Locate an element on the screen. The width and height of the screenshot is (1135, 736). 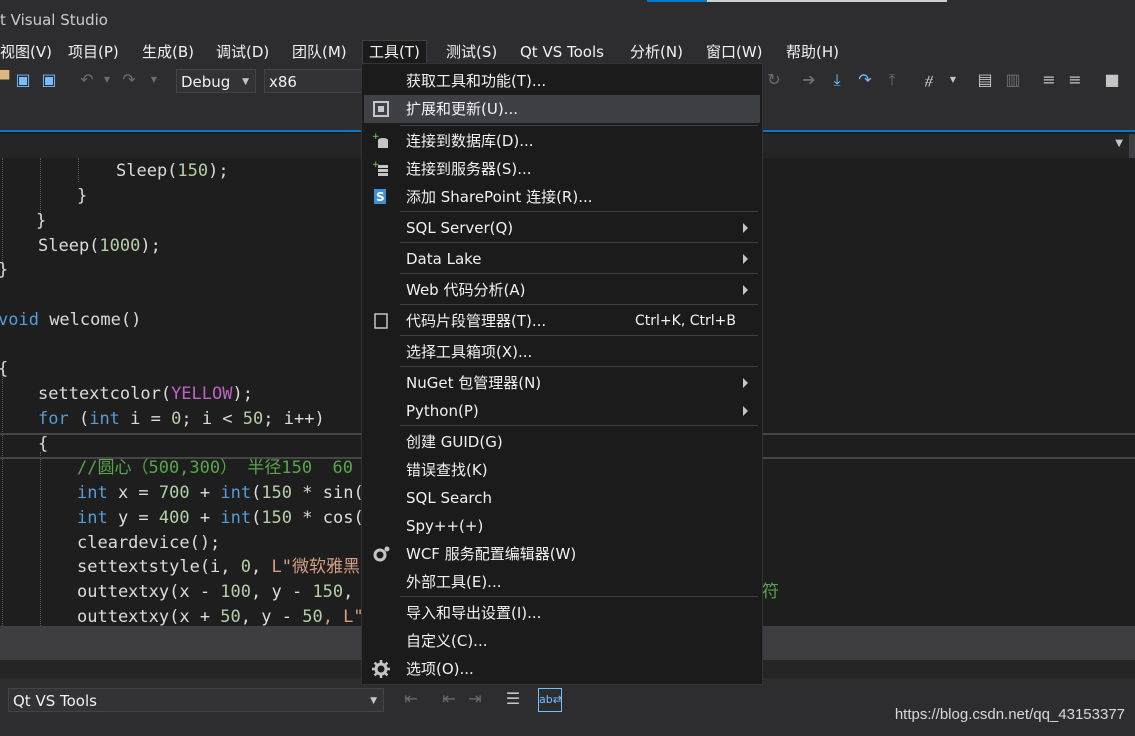
menu-test: 测试(S) is located at coordinates (471, 52).